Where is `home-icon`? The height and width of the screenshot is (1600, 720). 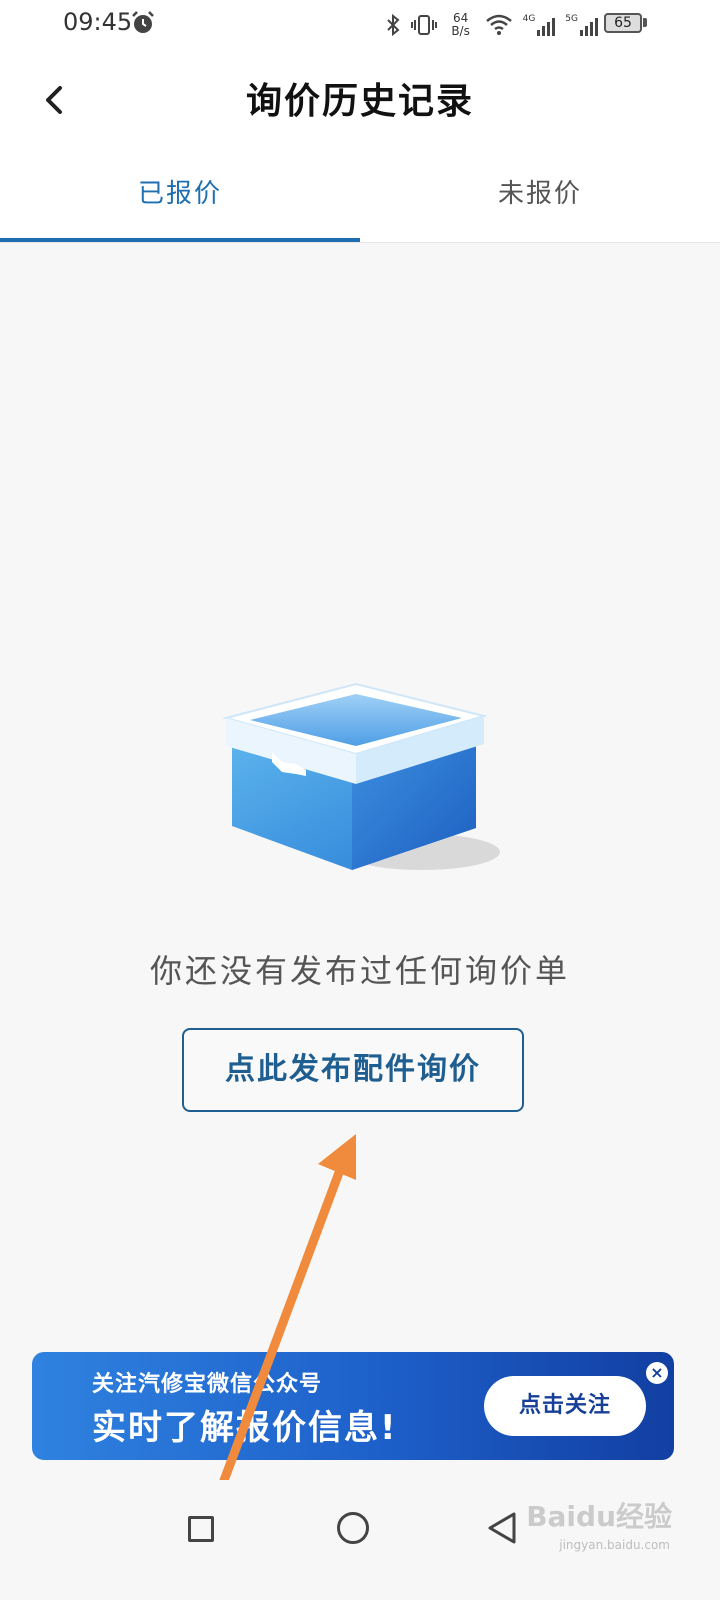
home-icon is located at coordinates (353, 1528).